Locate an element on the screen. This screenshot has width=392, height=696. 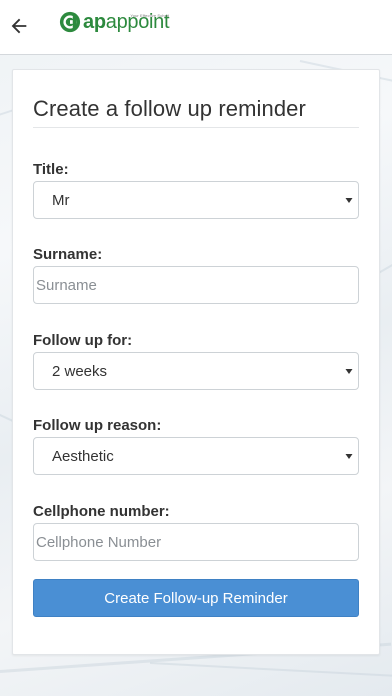
cellphone-field is located at coordinates (196, 542).